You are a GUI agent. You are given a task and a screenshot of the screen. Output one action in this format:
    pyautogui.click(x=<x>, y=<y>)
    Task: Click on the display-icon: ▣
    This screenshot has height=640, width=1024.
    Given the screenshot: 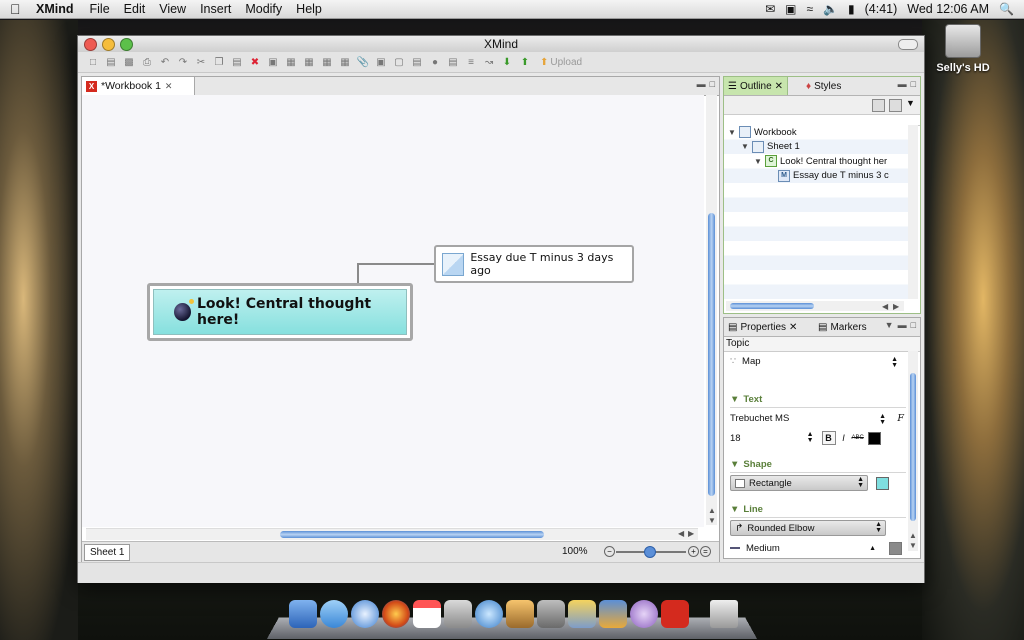 What is the action you would take?
    pyautogui.click(x=790, y=9)
    